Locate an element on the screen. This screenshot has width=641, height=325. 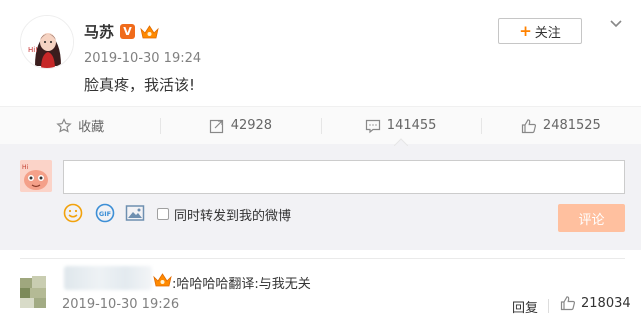
comment-like-button: 218034 is located at coordinates (595, 303).